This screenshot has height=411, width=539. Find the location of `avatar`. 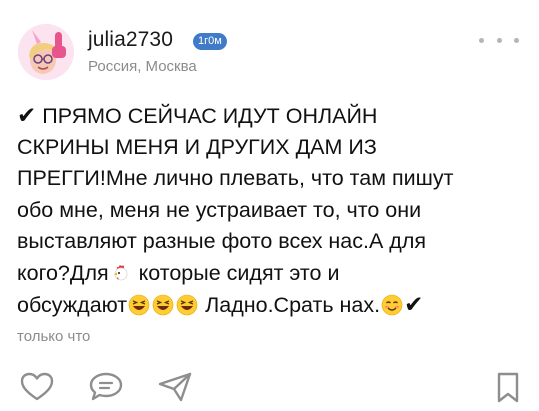

avatar is located at coordinates (46, 52).